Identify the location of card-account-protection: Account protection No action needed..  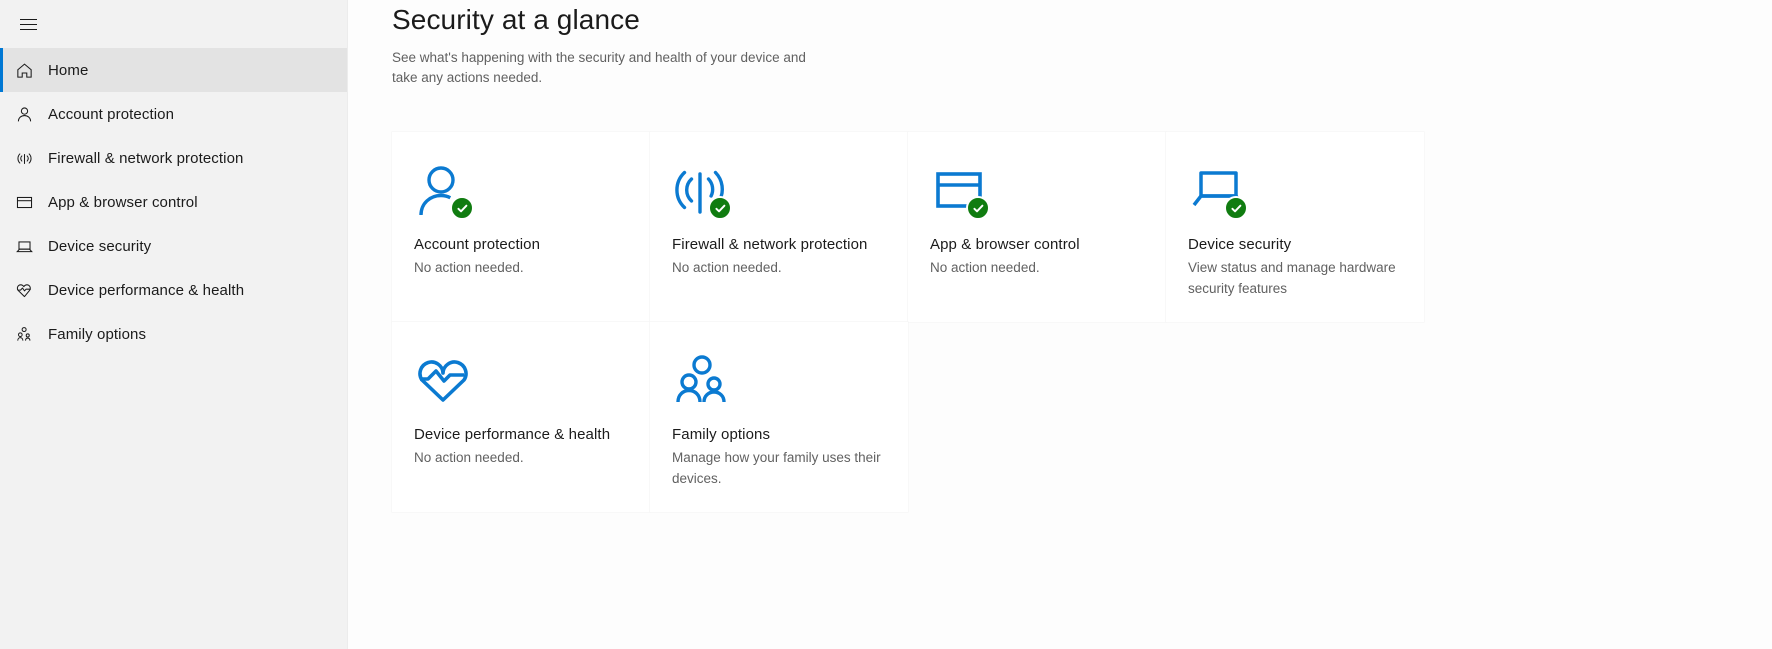
(521, 227).